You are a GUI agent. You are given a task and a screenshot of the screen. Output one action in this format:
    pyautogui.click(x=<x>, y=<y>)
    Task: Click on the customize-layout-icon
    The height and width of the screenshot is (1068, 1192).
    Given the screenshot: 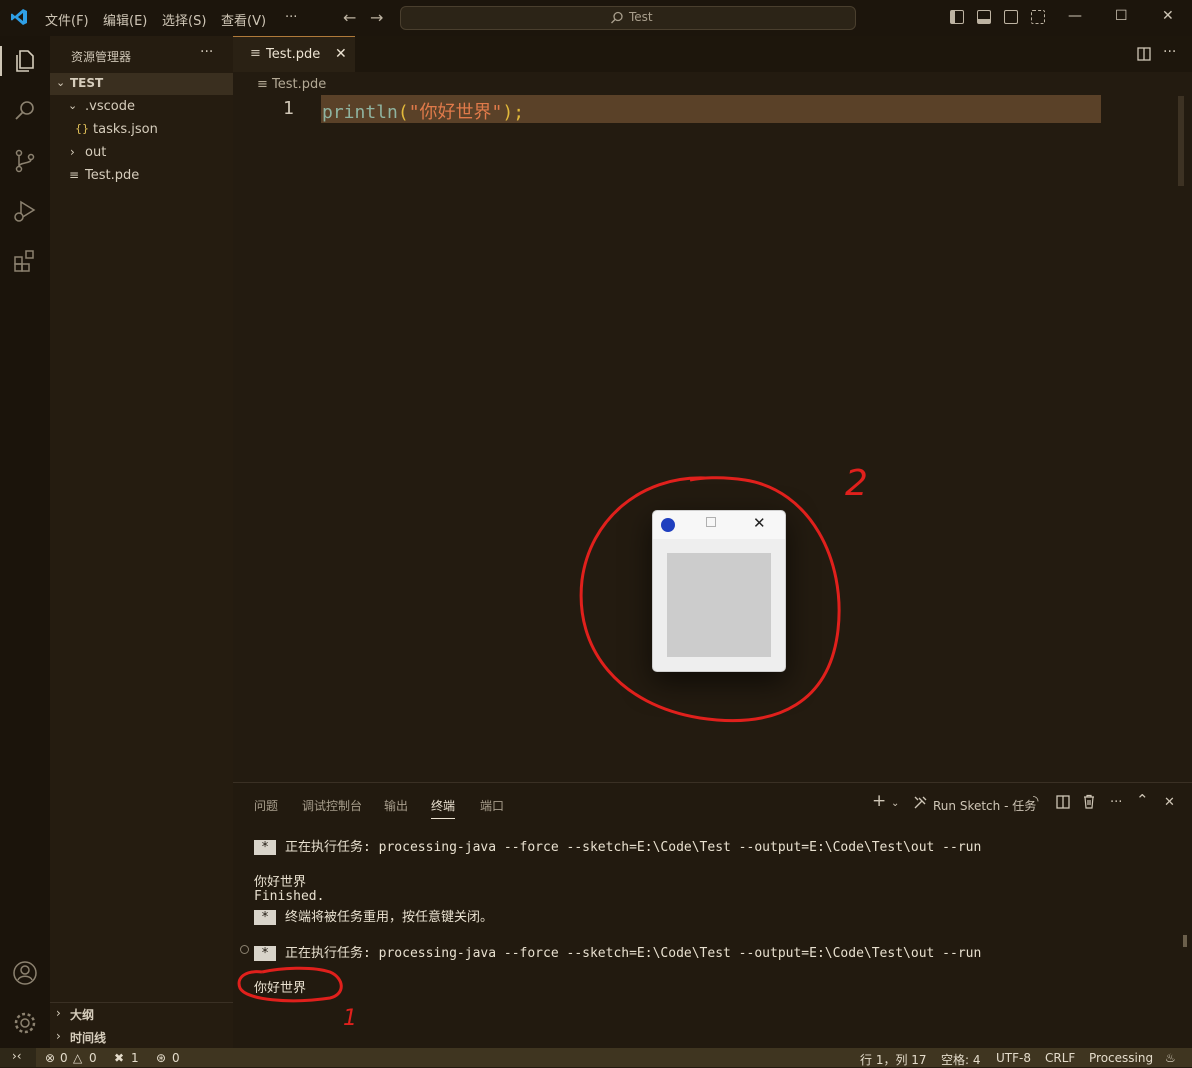 What is the action you would take?
    pyautogui.click(x=1038, y=17)
    